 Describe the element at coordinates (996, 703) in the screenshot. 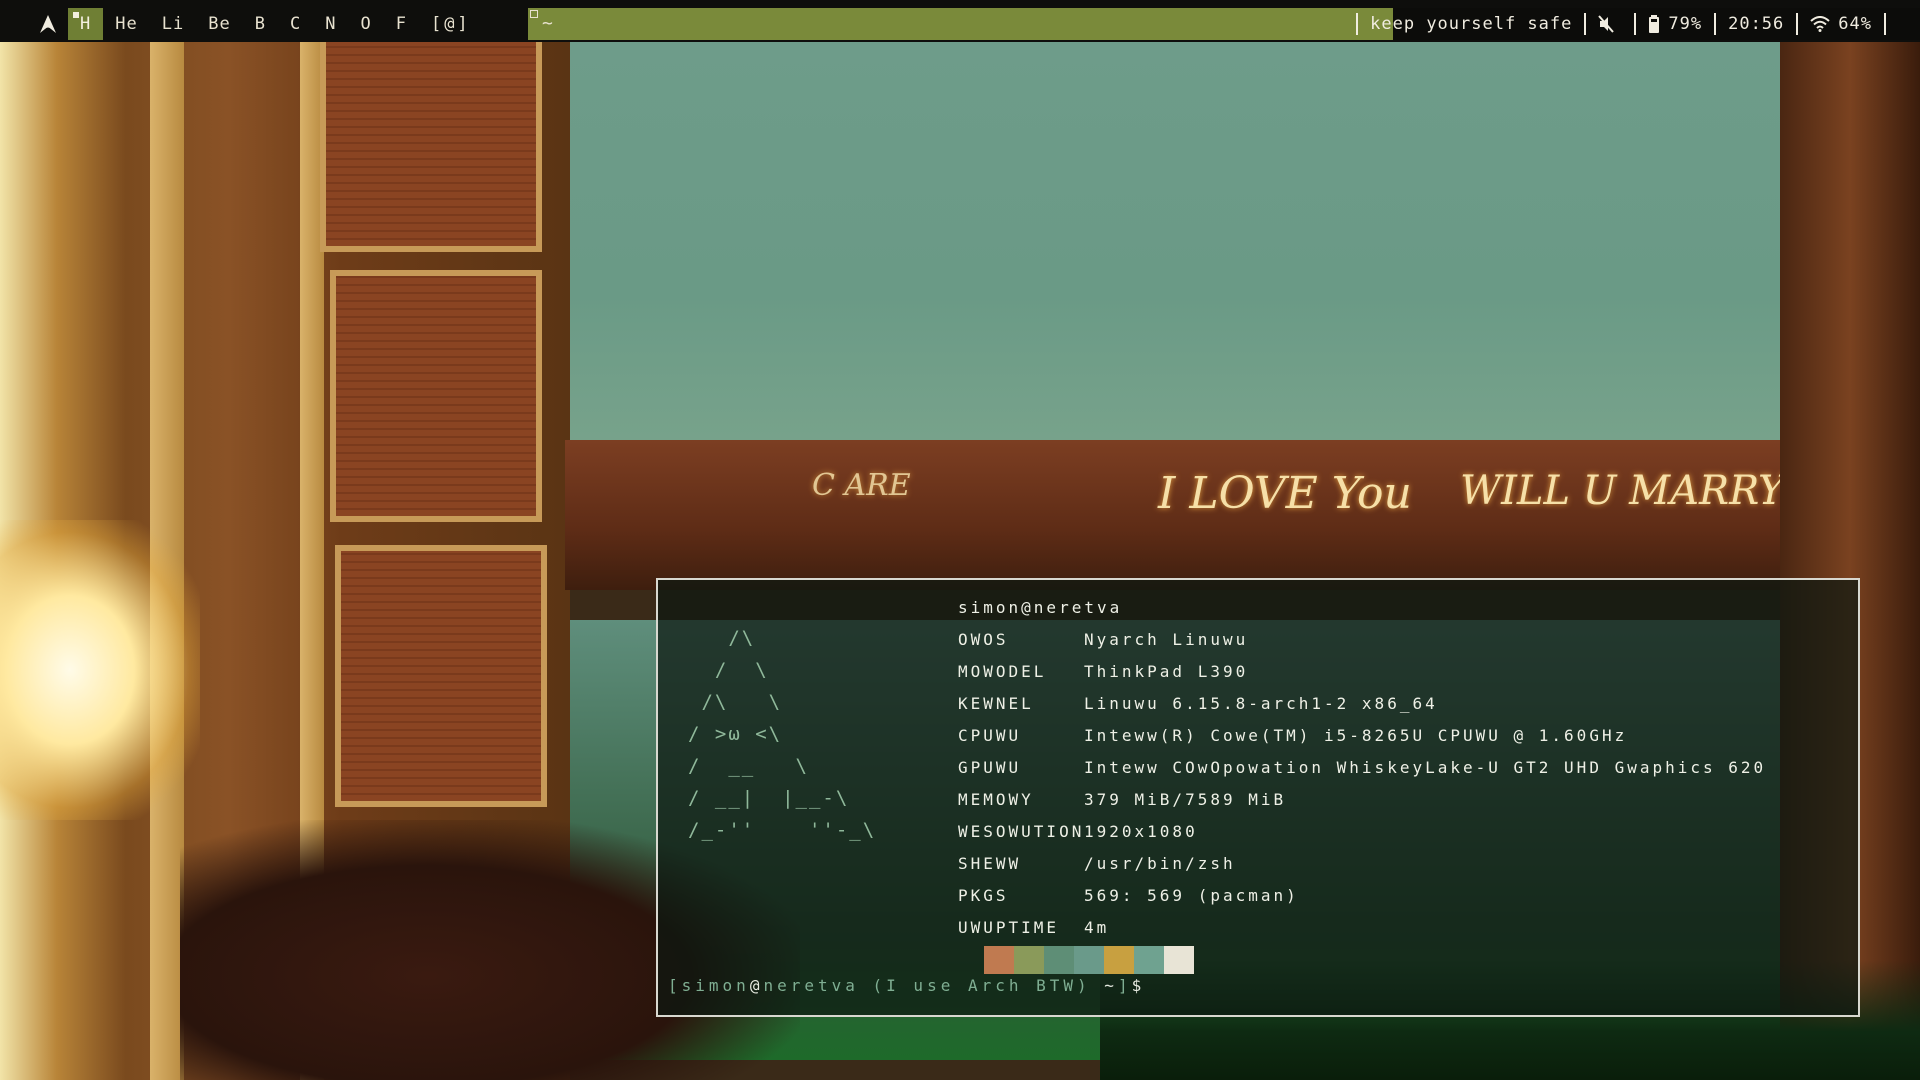

I see `fetch-key: KEWNEL` at that location.